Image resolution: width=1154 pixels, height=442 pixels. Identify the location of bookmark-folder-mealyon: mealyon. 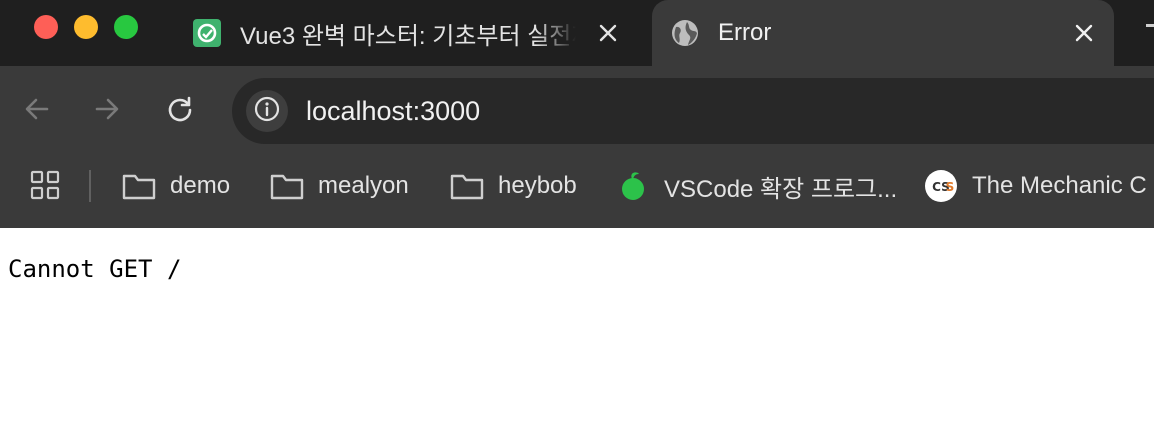
(339, 186).